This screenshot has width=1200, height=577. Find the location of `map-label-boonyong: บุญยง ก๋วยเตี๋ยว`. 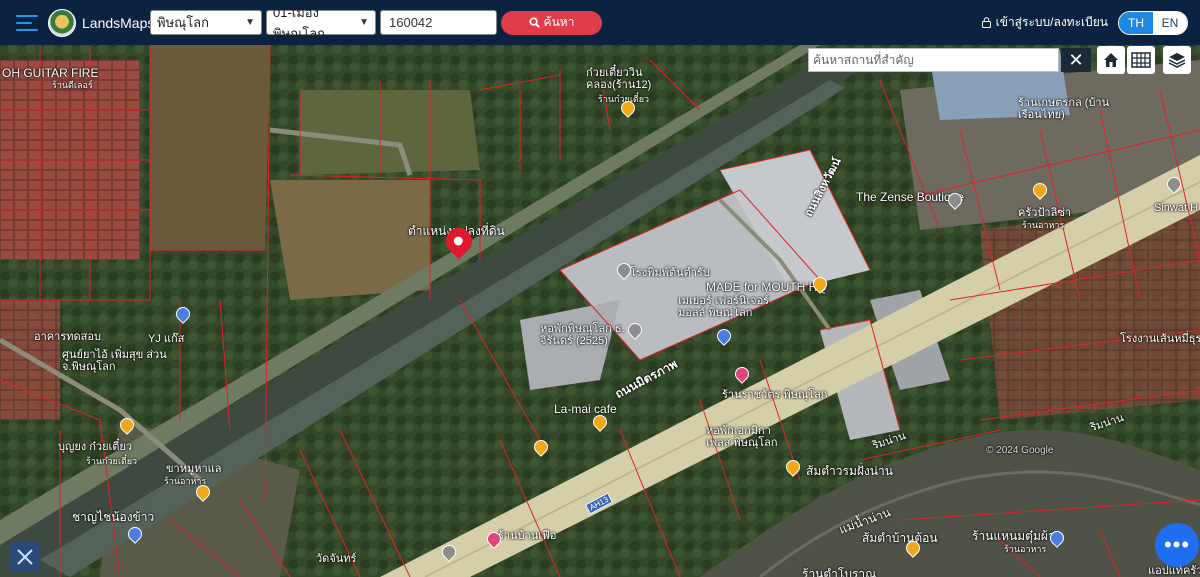

map-label-boonyong: บุญยง ก๋วยเตี๋ยว is located at coordinates (95, 447).